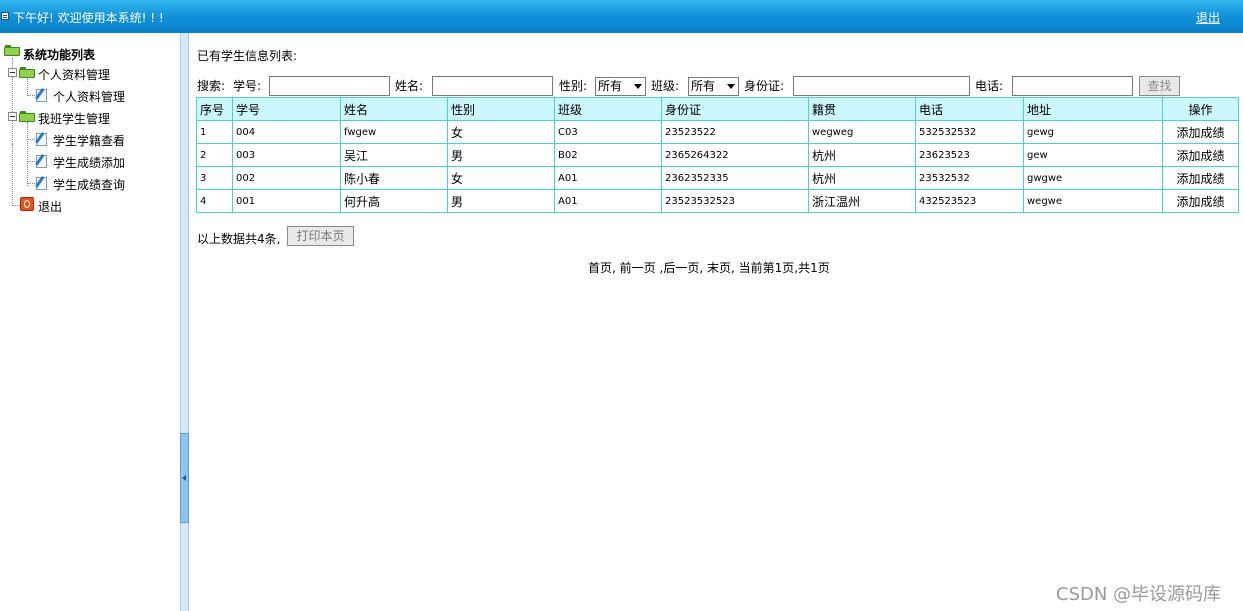 Image resolution: width=1243 pixels, height=611 pixels. What do you see at coordinates (394, 109) in the screenshot?
I see `col-header-name: 姓名` at bounding box center [394, 109].